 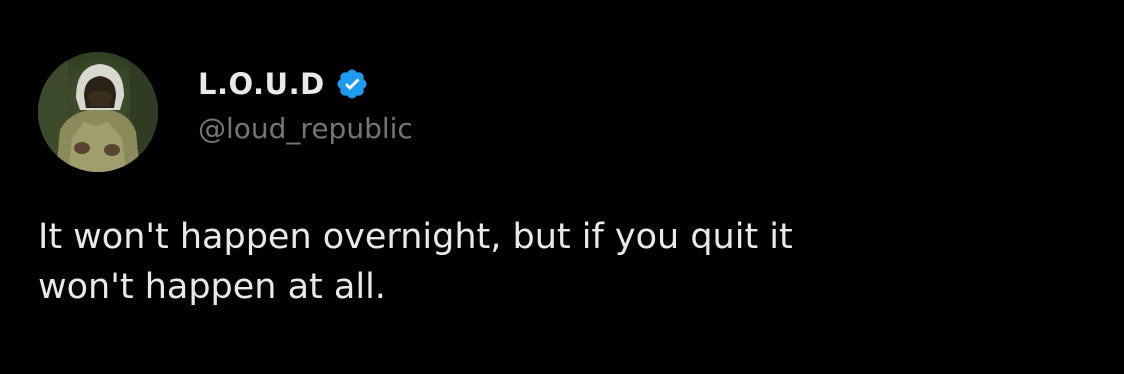 I want to click on verified-badge-icon, so click(x=352, y=84).